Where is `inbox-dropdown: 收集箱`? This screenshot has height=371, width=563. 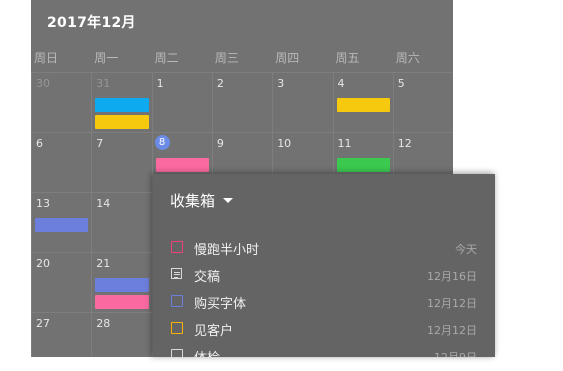
inbox-dropdown: 收集箱 is located at coordinates (202, 200).